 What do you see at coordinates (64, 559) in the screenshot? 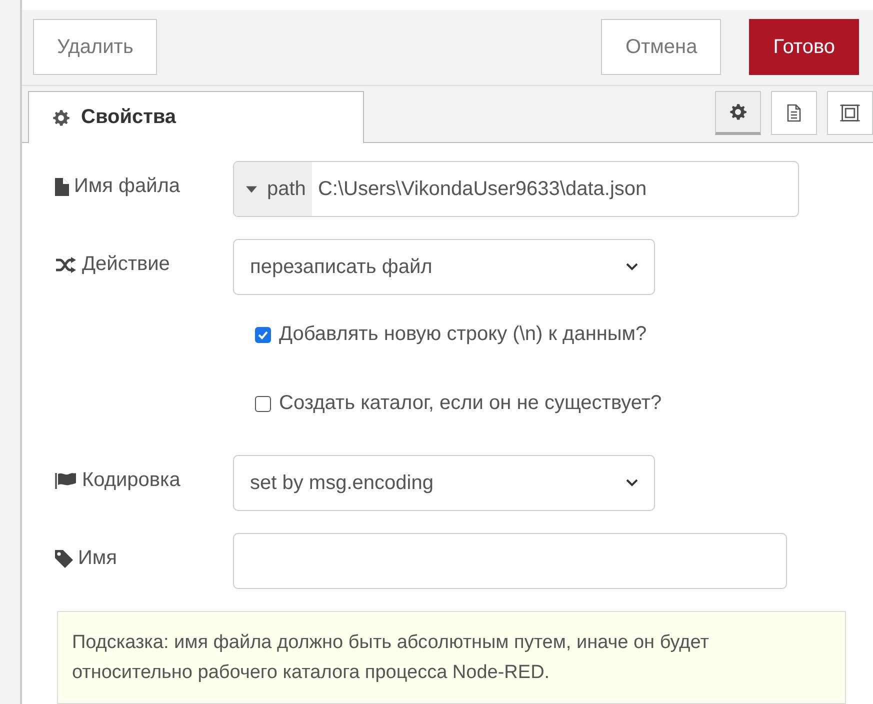
I see `tag-icon` at bounding box center [64, 559].